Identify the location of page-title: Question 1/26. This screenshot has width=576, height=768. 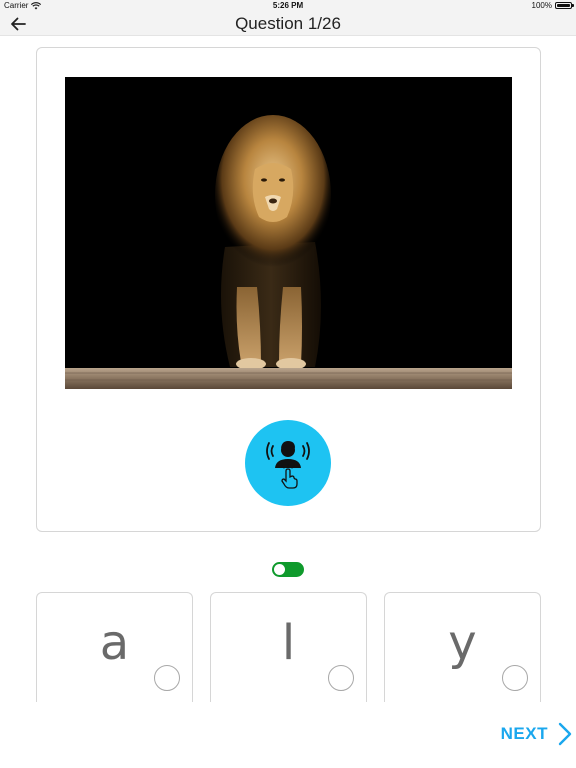
(288, 23).